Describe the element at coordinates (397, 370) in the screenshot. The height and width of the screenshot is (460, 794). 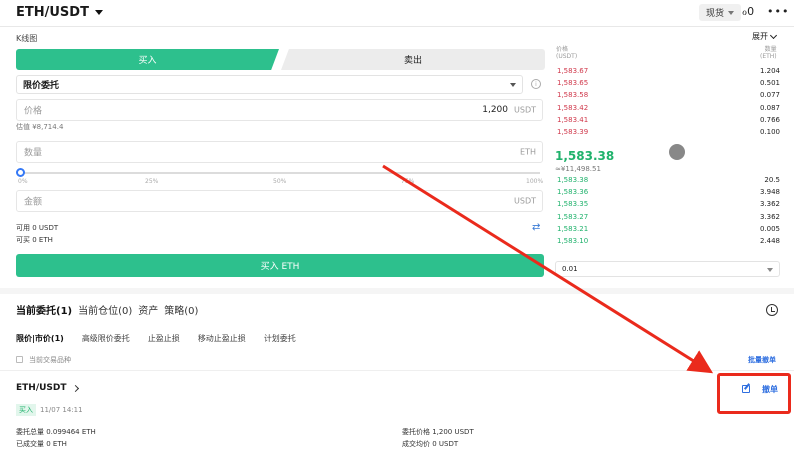
I see `row-divider` at that location.